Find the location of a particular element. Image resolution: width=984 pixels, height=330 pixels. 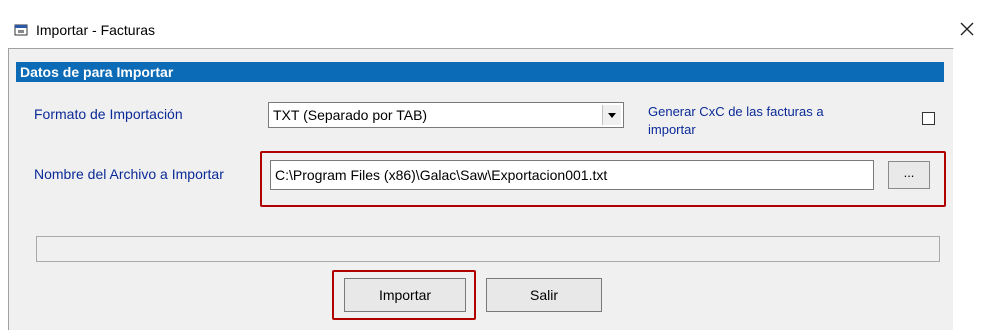

close-icon is located at coordinates (967, 29).